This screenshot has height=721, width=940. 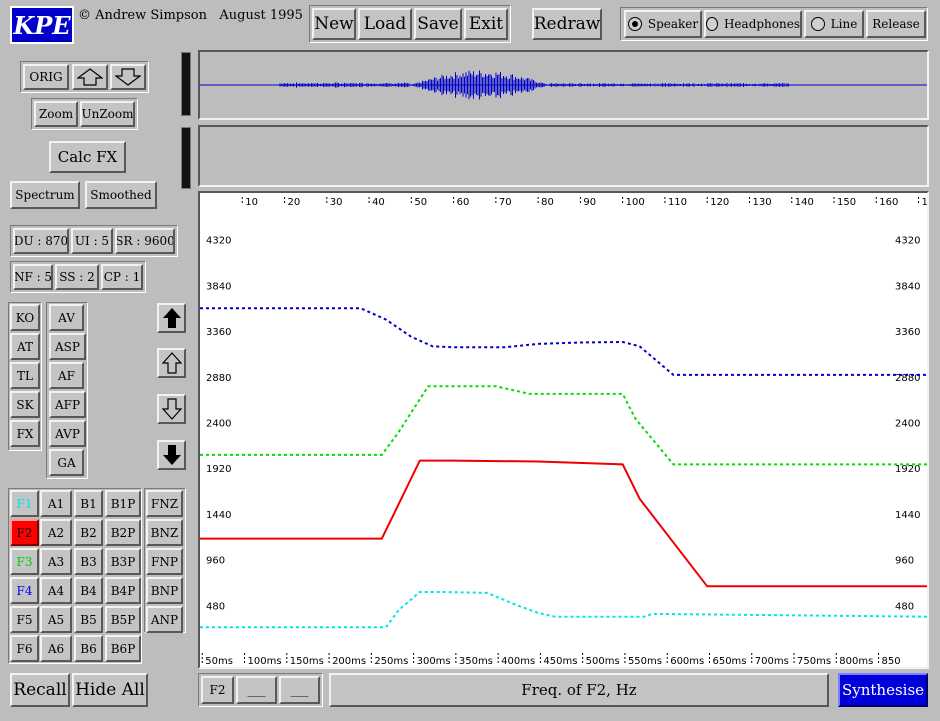 What do you see at coordinates (663, 24) in the screenshot?
I see `speaker-radio: Speaker` at bounding box center [663, 24].